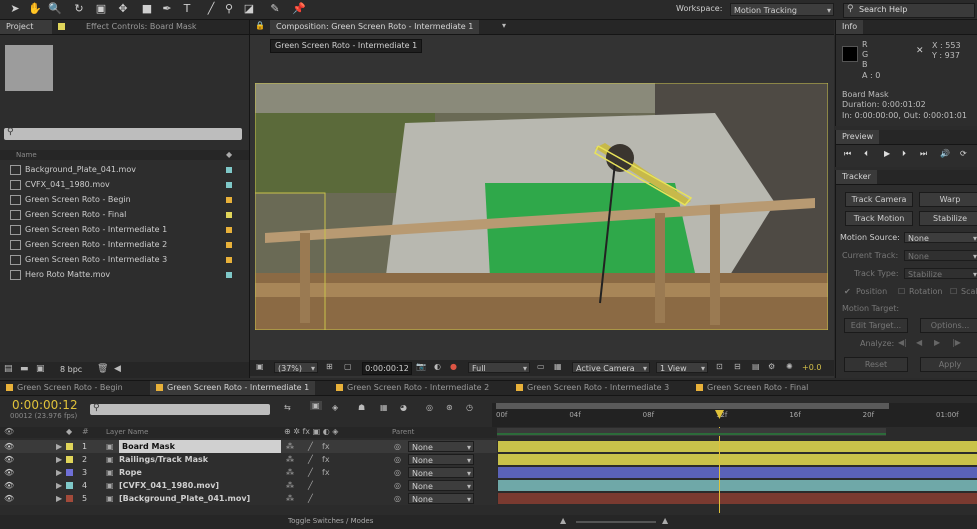  Describe the element at coordinates (26, 27) in the screenshot. I see `tab-project: Project` at that location.